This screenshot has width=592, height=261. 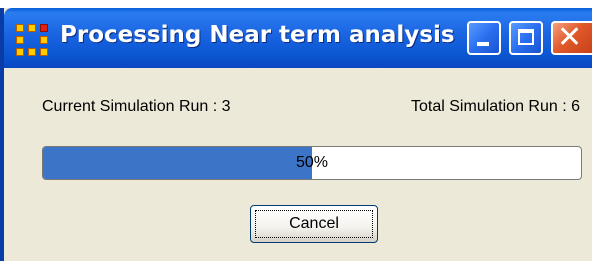 I want to click on progress-text: 50%, so click(x=312, y=162).